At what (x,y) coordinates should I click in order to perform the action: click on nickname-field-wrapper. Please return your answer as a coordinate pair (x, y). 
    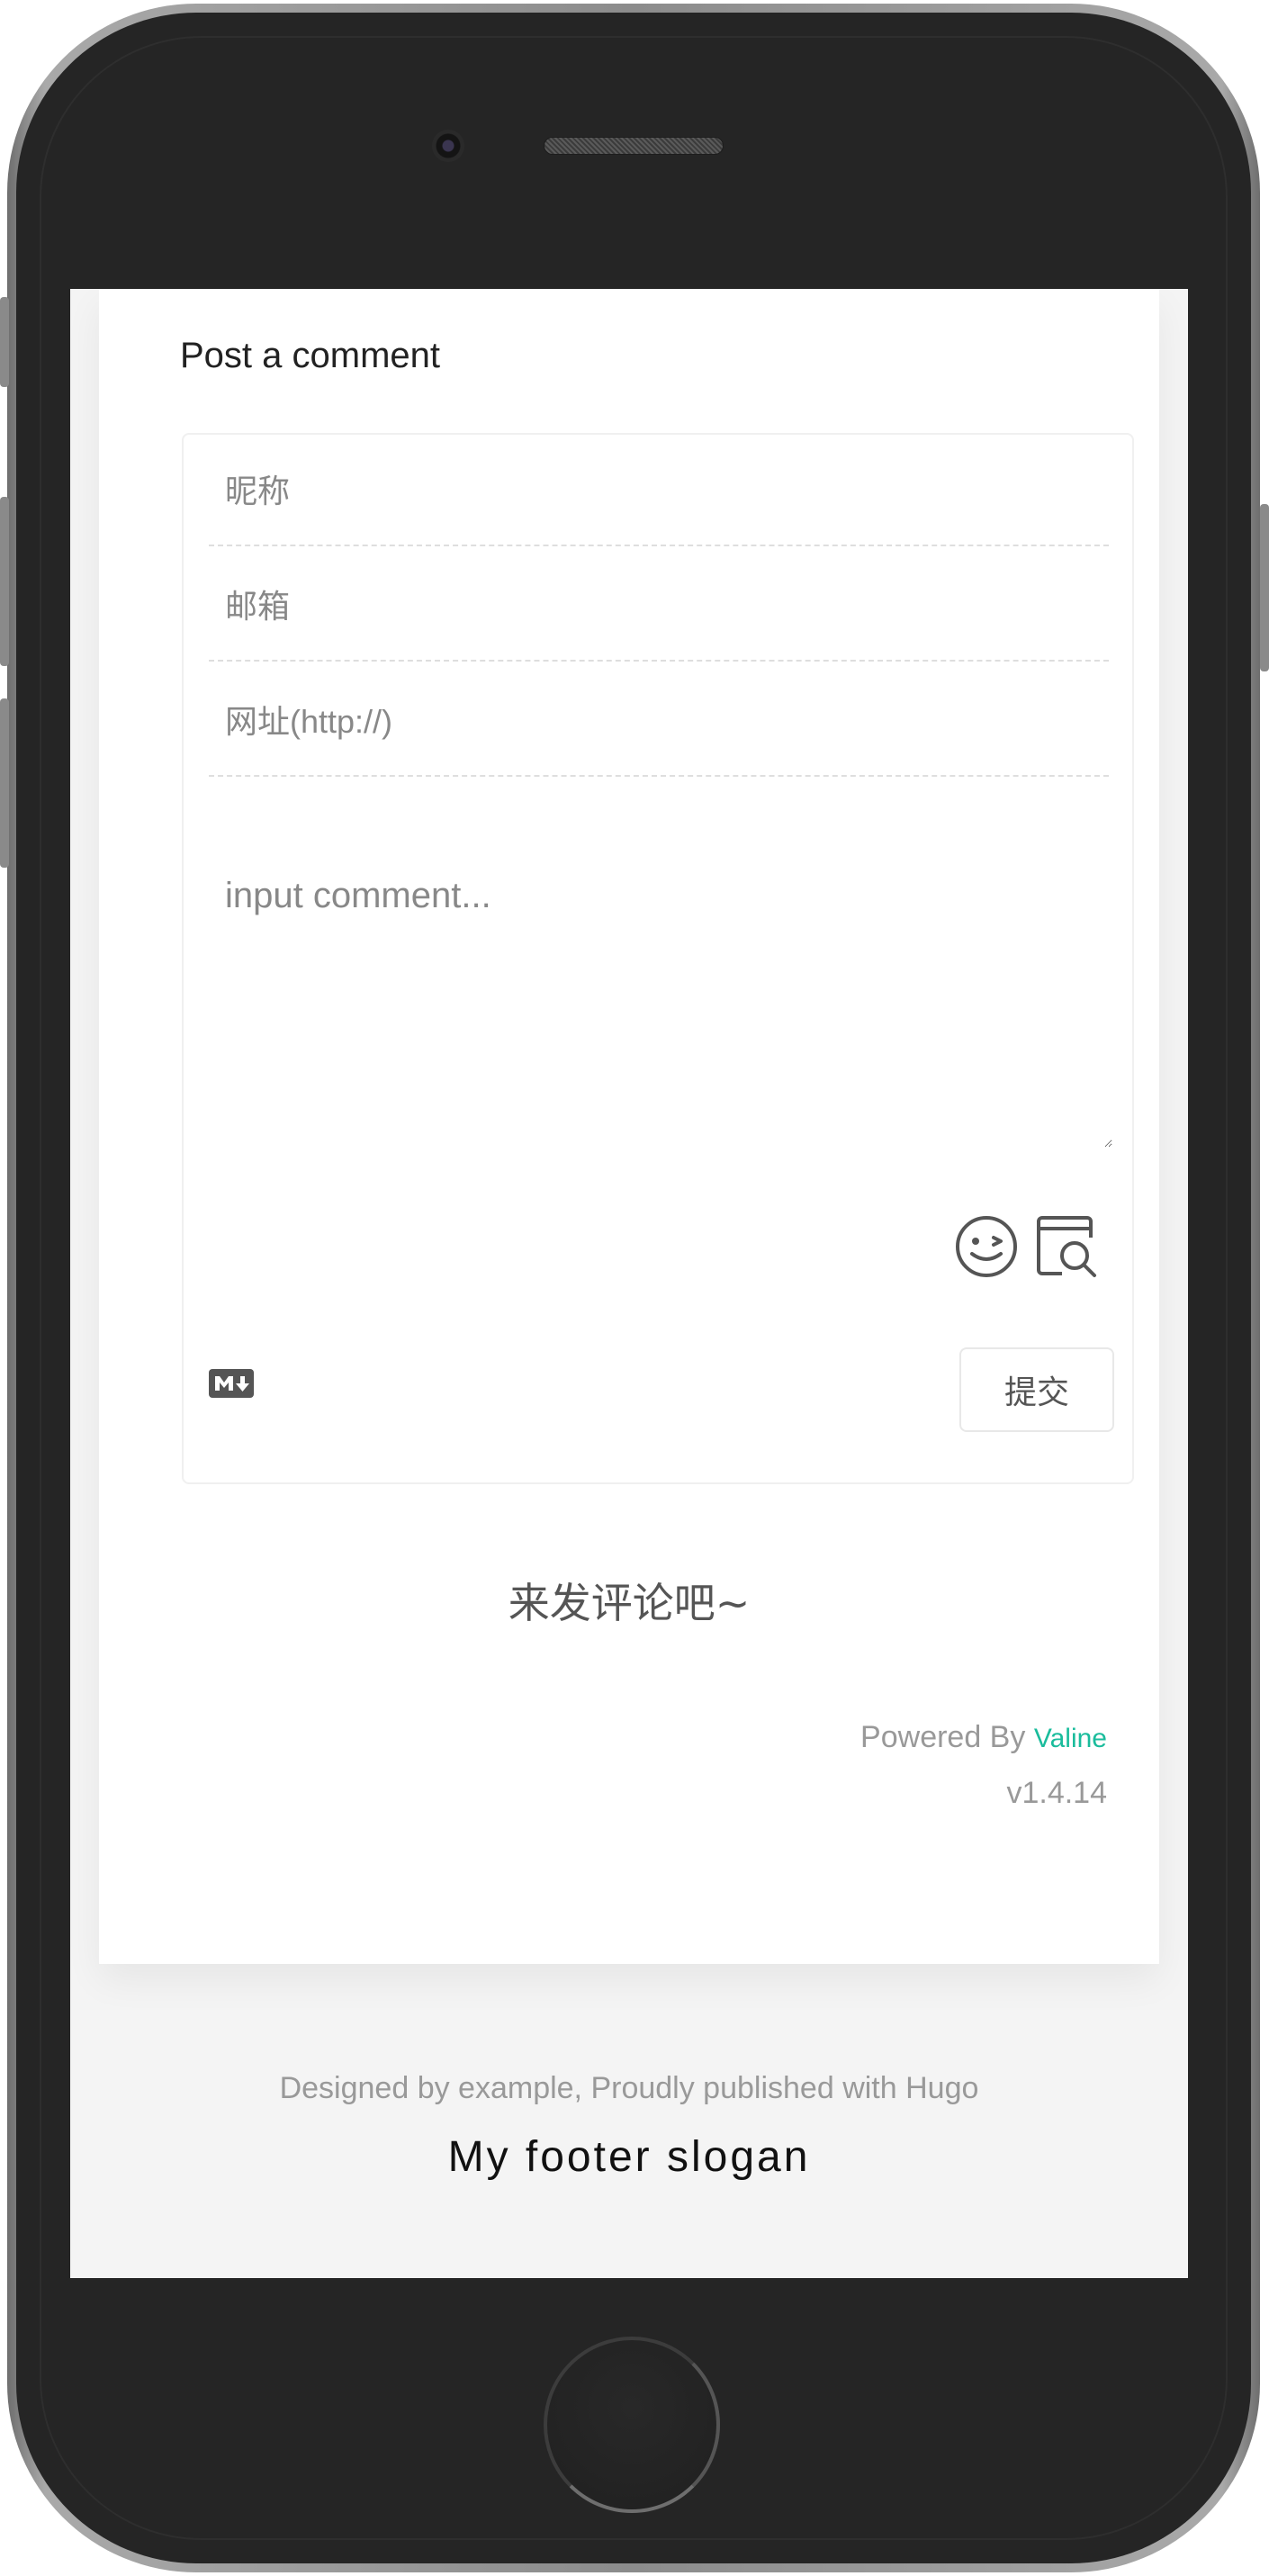
    Looking at the image, I should click on (659, 490).